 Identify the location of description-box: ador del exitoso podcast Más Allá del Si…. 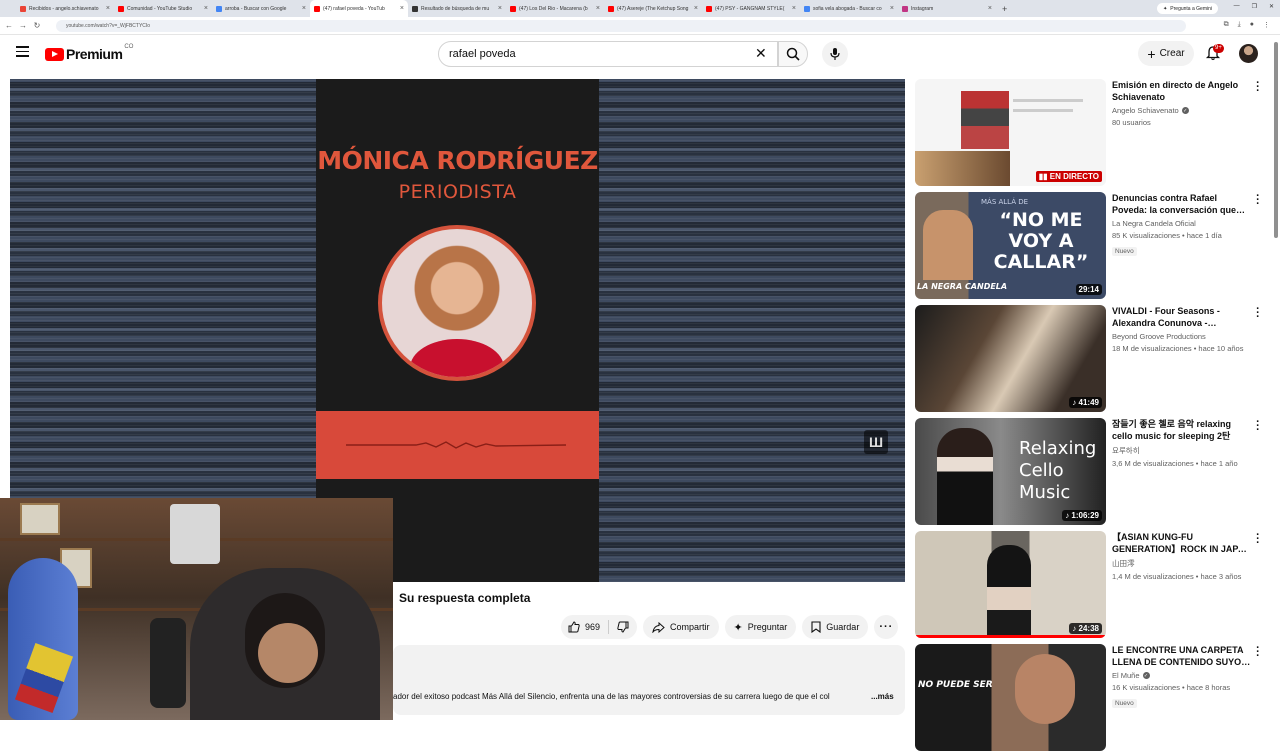
(649, 680).